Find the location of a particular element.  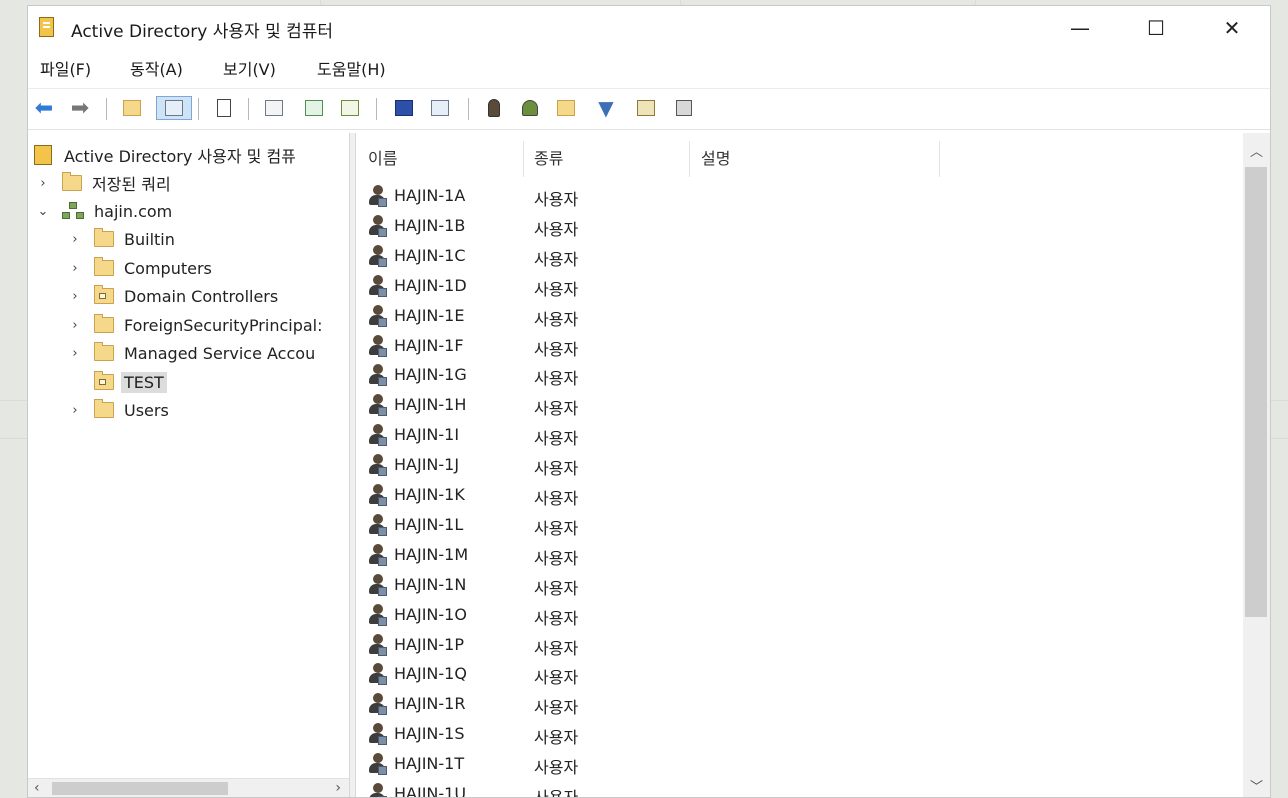

list-item: HAJIN-1J 사용자 is located at coordinates (800, 465).